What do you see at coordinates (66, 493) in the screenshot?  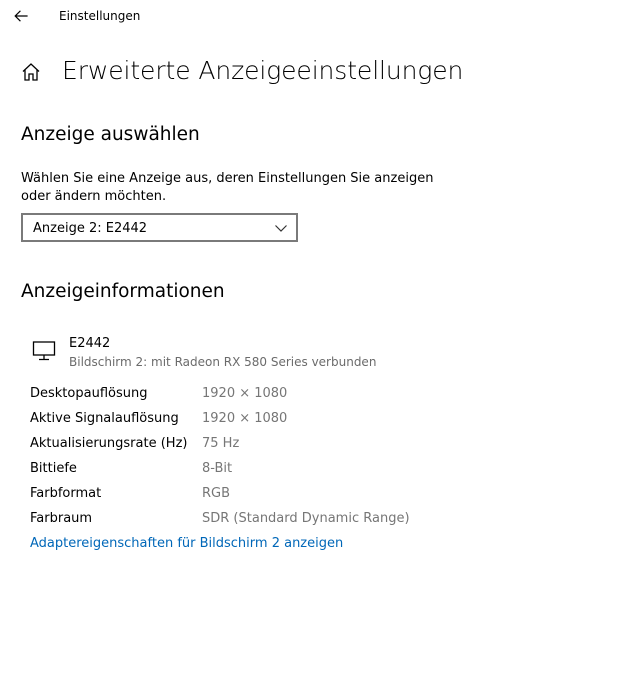 I see `info-label-color-format: Farbformat` at bounding box center [66, 493].